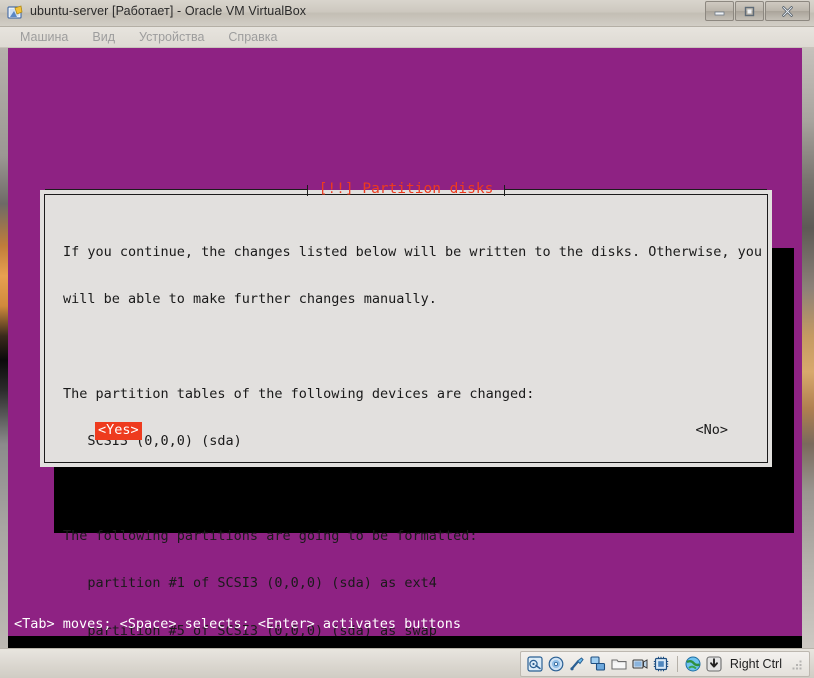 Image resolution: width=814 pixels, height=678 pixels. I want to click on menu-item-help: Справка, so click(252, 37).